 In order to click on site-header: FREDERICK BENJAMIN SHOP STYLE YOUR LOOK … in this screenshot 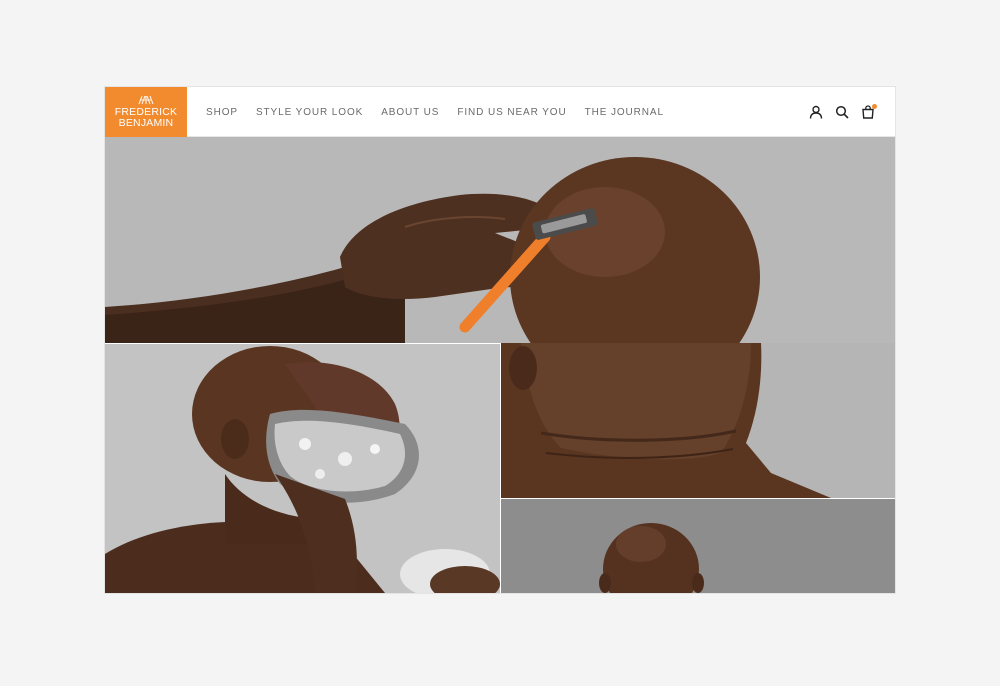, I will do `click(500, 112)`.